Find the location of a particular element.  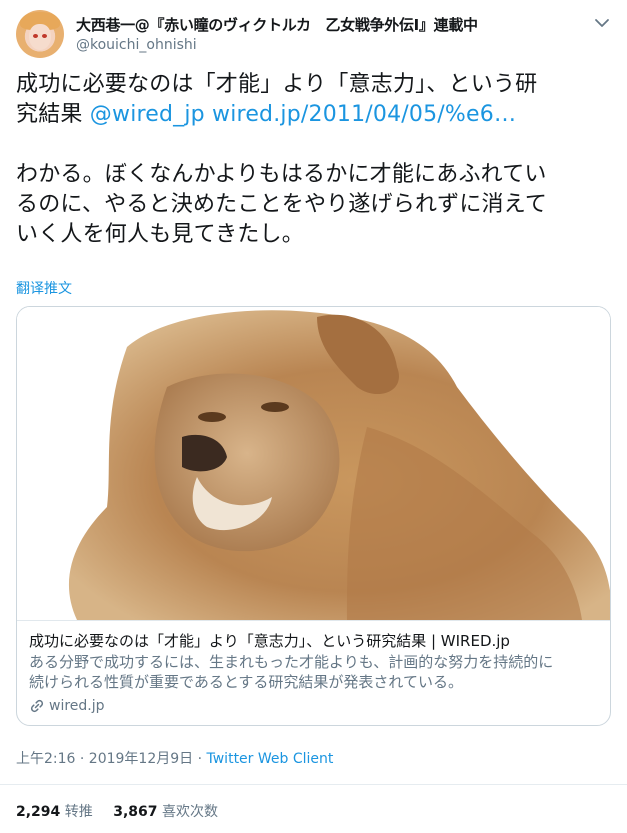

translate-tweet-link: 翻译推文 is located at coordinates (44, 288).